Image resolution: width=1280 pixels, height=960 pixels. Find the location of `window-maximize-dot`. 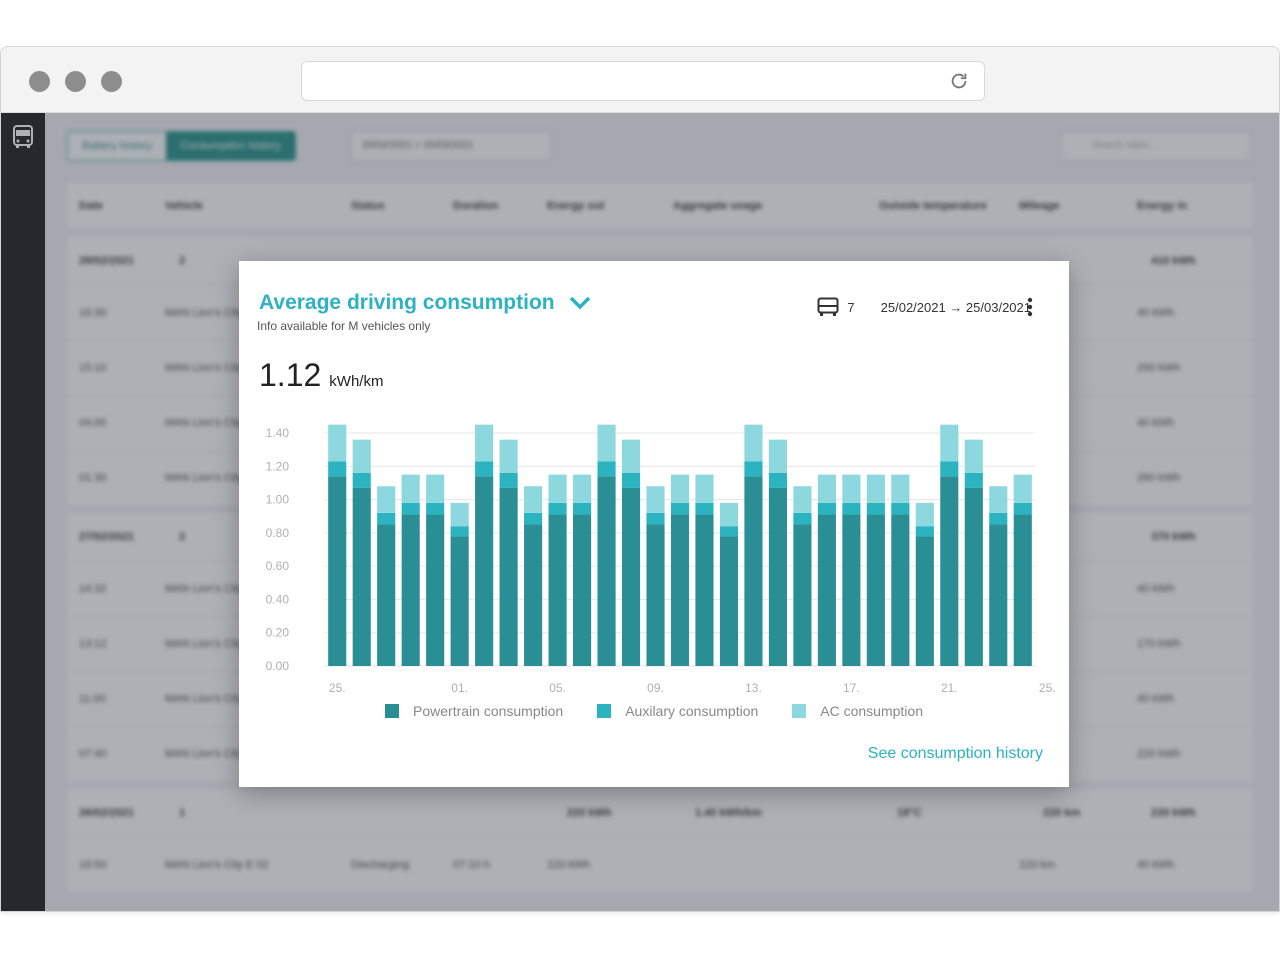

window-maximize-dot is located at coordinates (111, 81).